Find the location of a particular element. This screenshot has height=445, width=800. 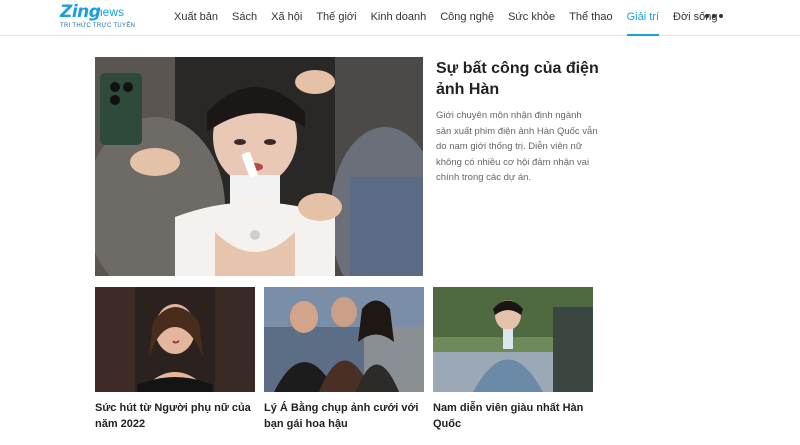

nav-item-sach: Sách is located at coordinates (244, 18).